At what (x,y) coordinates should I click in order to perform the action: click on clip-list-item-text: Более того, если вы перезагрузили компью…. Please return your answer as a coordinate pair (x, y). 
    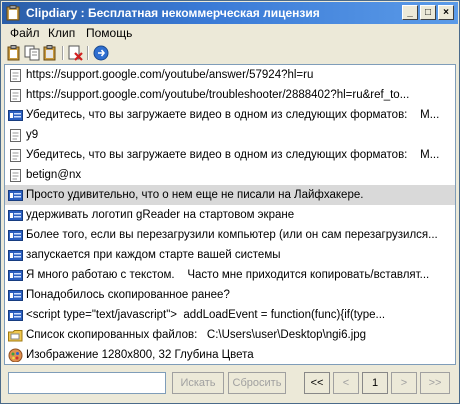
    Looking at the image, I should click on (232, 235).